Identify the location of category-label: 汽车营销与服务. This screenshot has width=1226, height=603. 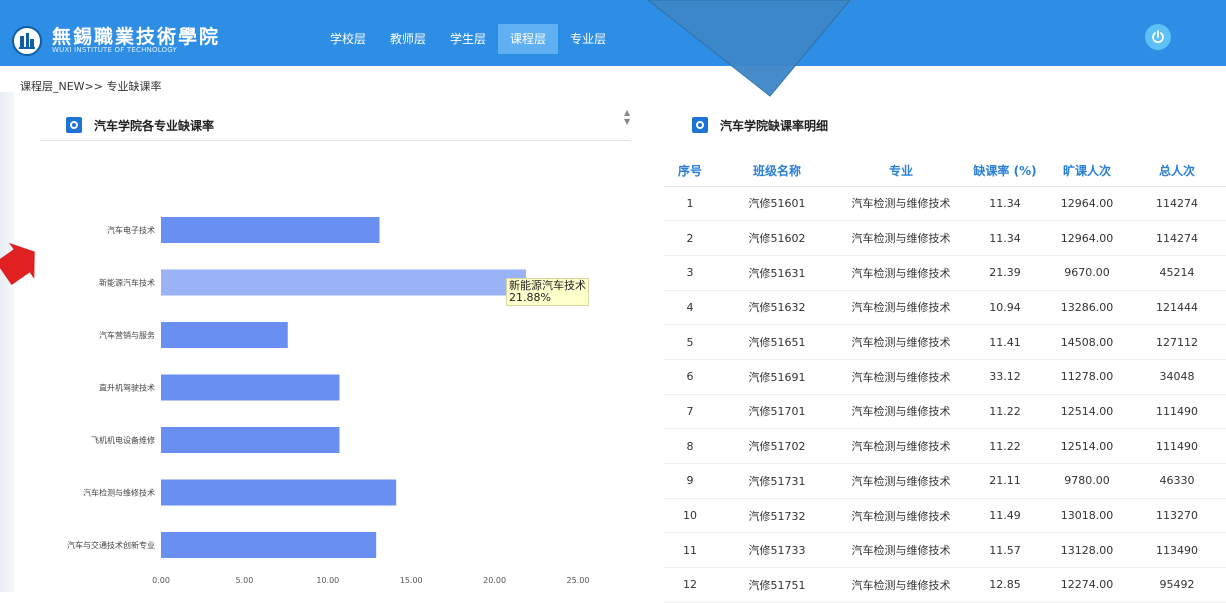
(127, 335).